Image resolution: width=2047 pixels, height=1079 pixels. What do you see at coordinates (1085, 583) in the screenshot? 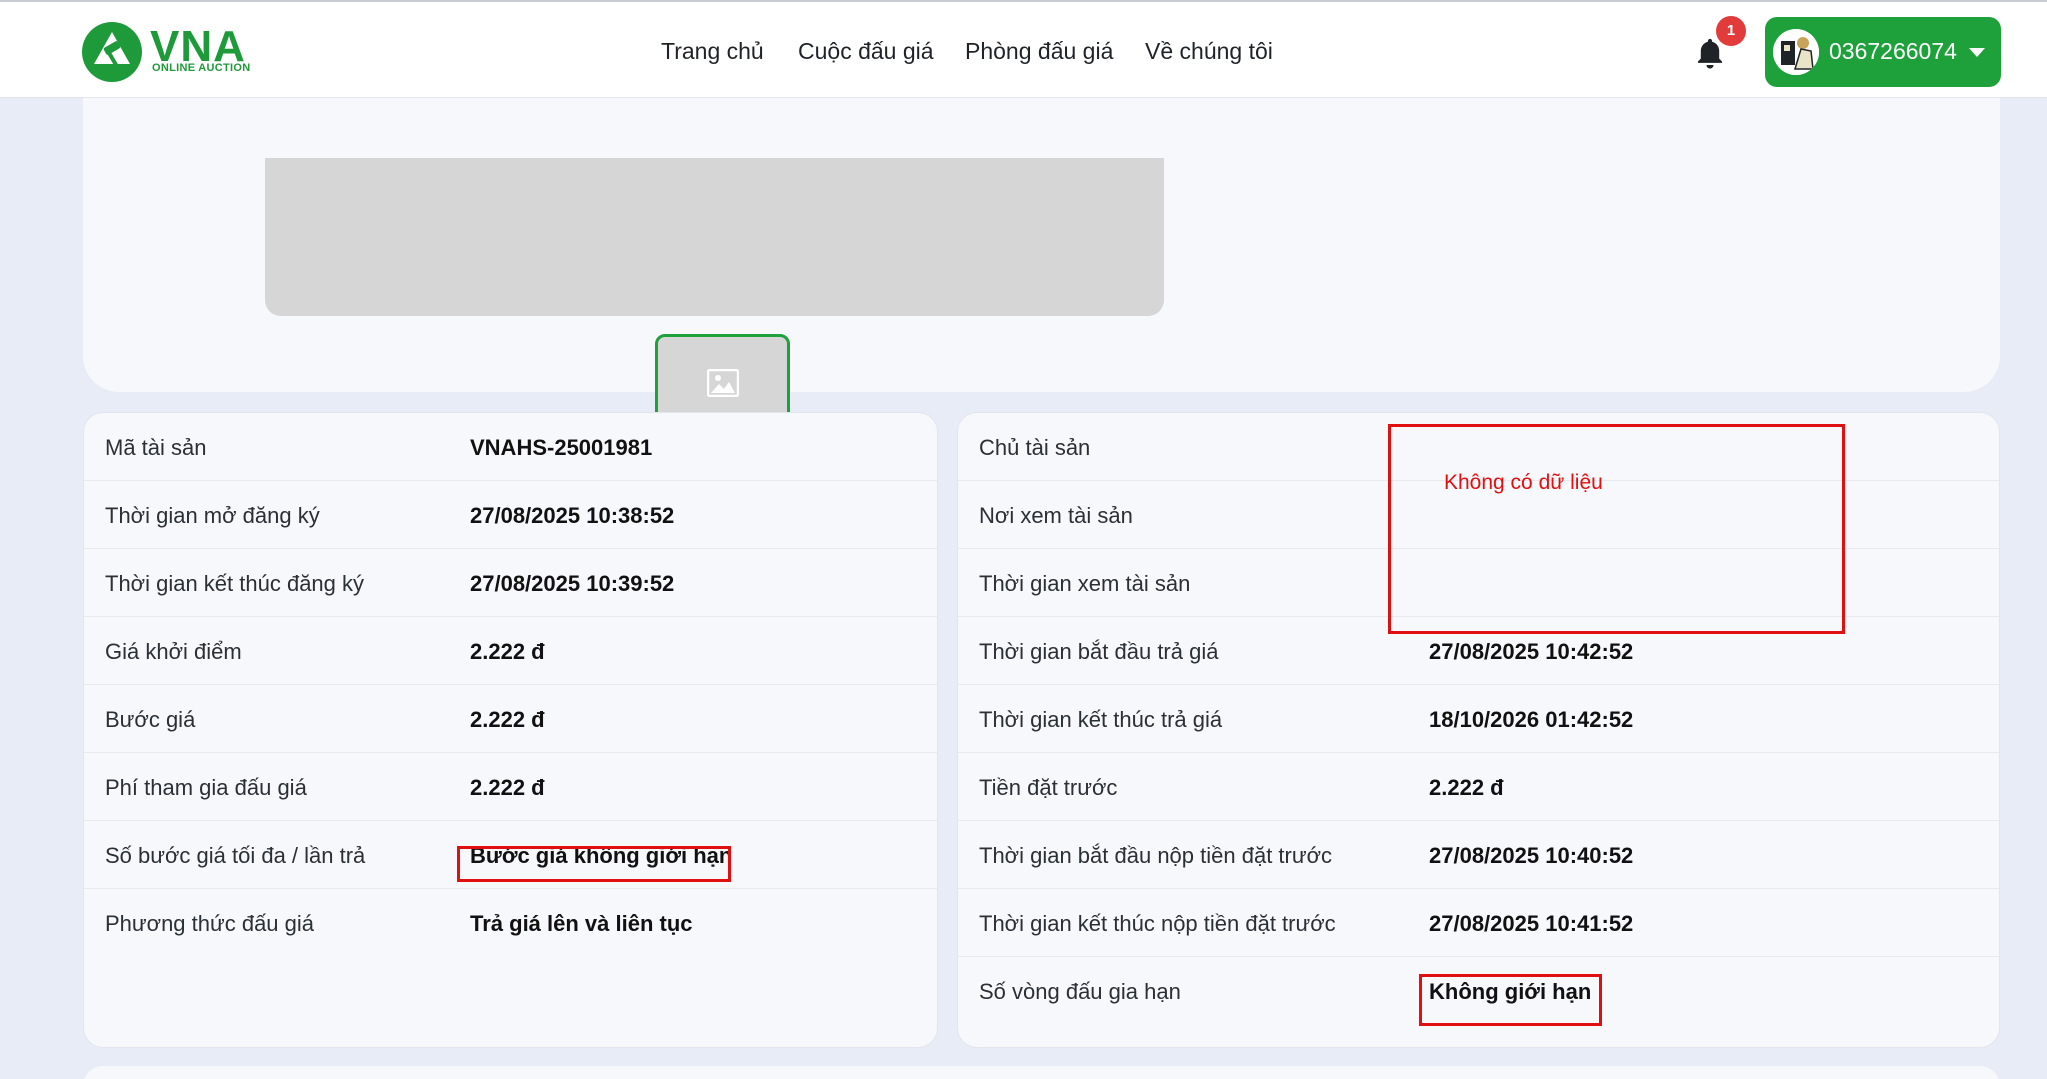
I see `detail-label: Thời gian xem tài sản` at bounding box center [1085, 583].